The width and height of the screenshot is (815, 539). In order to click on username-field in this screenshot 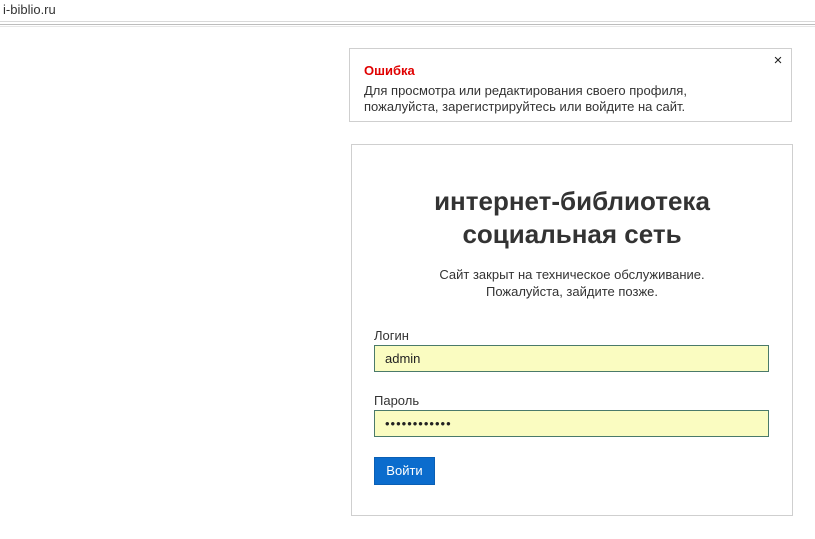, I will do `click(571, 358)`.